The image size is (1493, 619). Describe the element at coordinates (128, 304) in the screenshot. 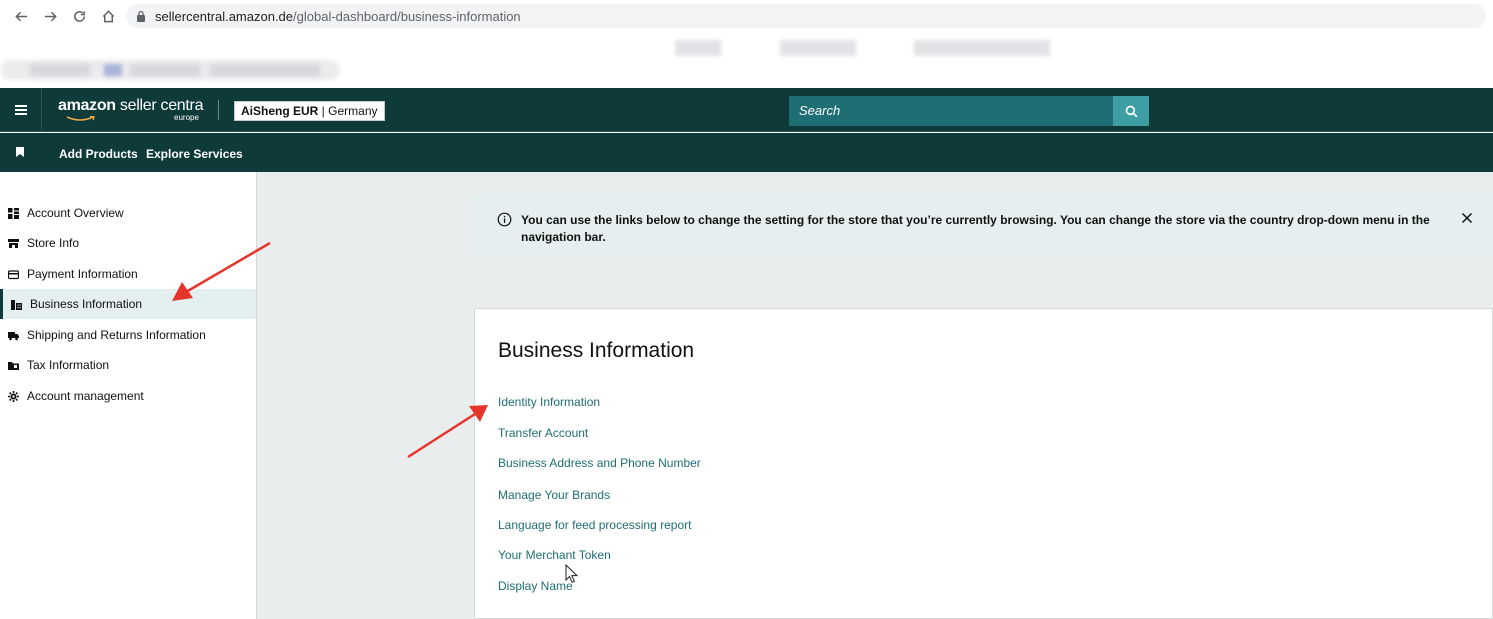

I see `sidebar-item-business-information: Business Information` at that location.